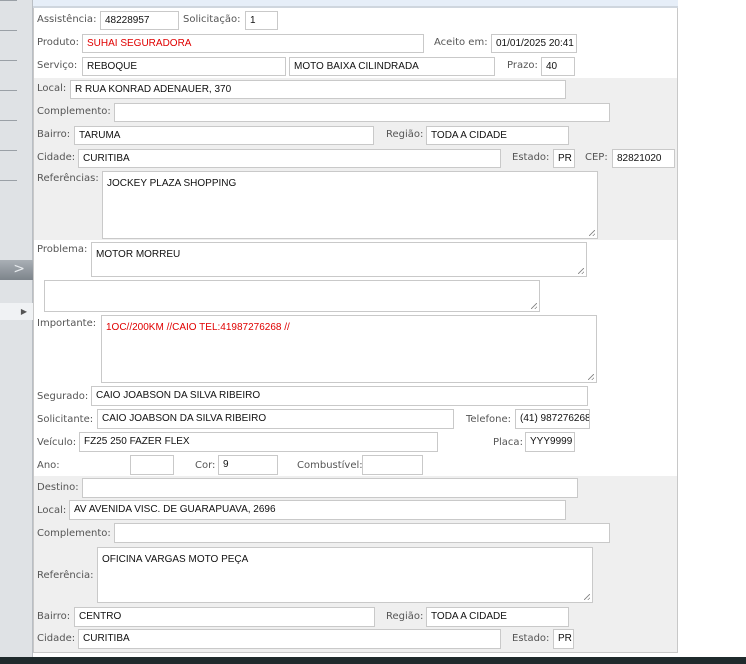  Describe the element at coordinates (488, 419) in the screenshot. I see `telefone-label: Telefone:` at that location.